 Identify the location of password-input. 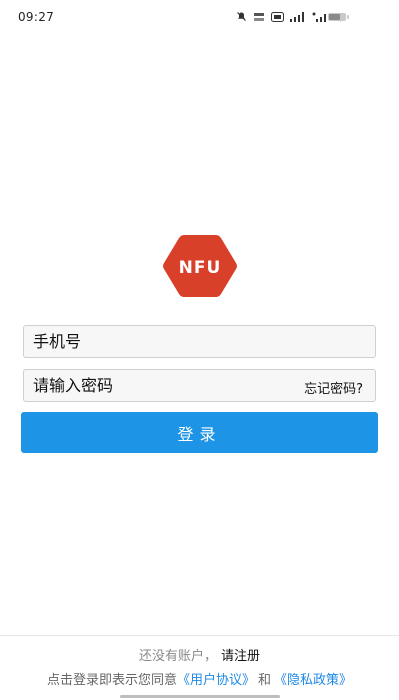
(158, 385).